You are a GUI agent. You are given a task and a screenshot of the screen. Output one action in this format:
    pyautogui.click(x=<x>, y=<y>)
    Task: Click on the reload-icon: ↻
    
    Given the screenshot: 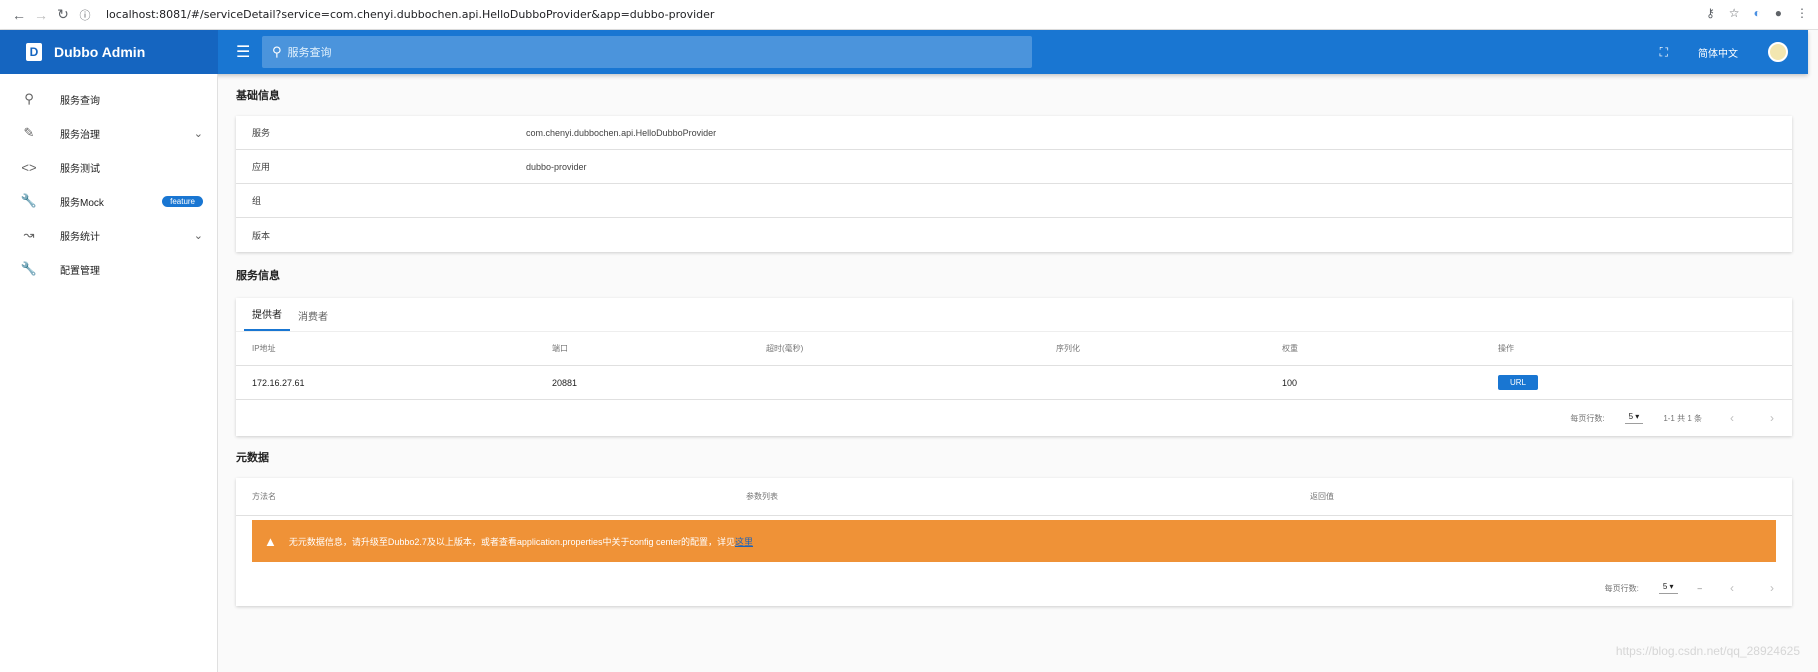 What is the action you would take?
    pyautogui.click(x=63, y=14)
    